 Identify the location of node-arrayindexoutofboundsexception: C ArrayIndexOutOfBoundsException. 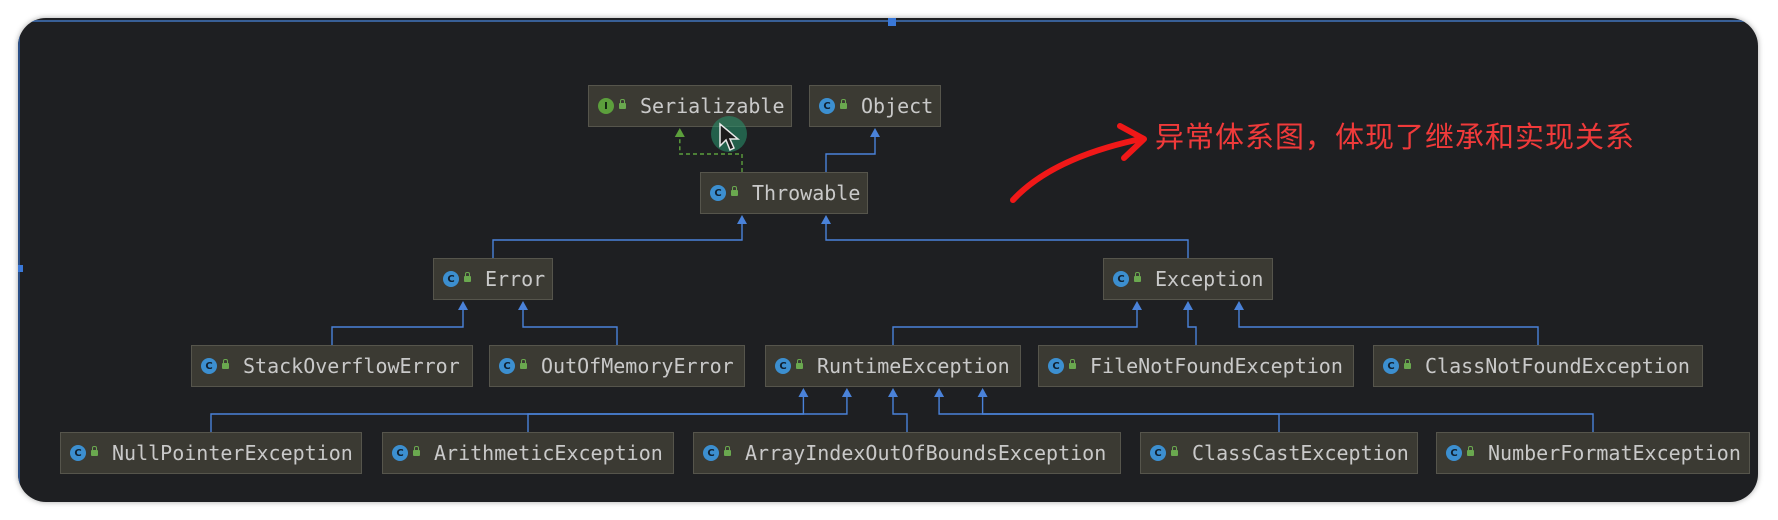
(907, 453).